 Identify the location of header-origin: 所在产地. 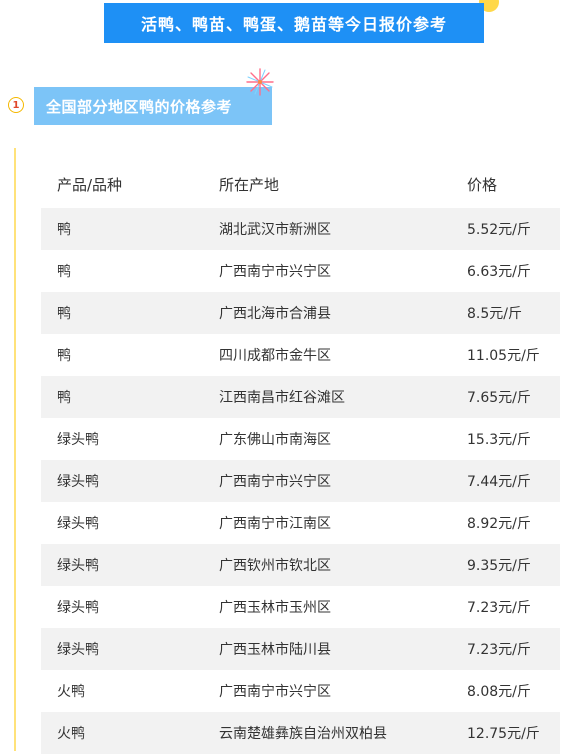
(249, 184).